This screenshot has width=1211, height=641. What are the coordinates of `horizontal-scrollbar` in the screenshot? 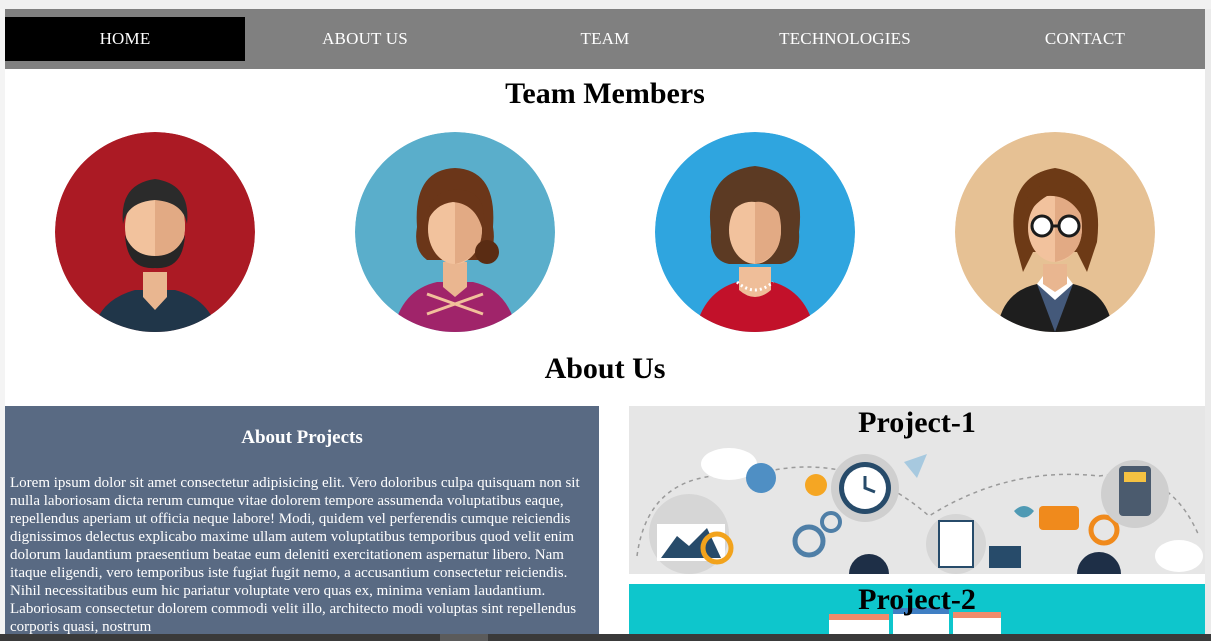 It's located at (605, 637).